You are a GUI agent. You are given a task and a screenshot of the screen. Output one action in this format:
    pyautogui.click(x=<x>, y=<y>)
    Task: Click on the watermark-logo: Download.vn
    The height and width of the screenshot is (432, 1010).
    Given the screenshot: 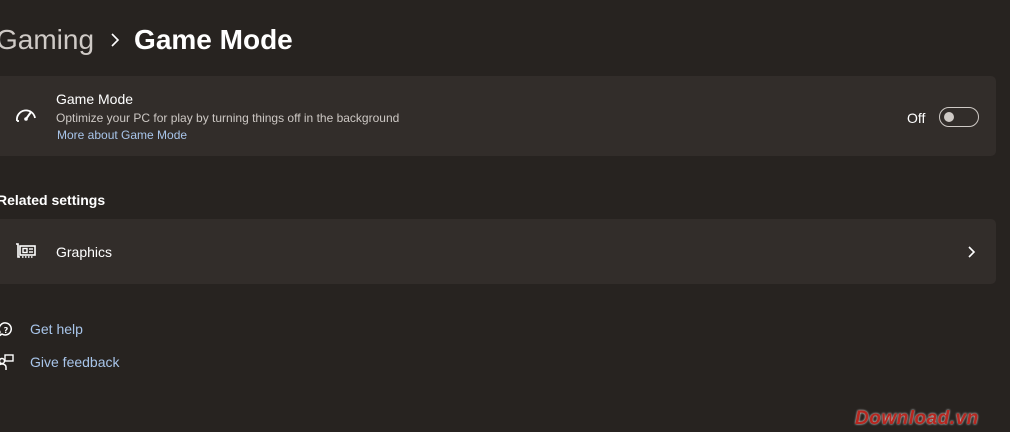 What is the action you would take?
    pyautogui.click(x=917, y=418)
    